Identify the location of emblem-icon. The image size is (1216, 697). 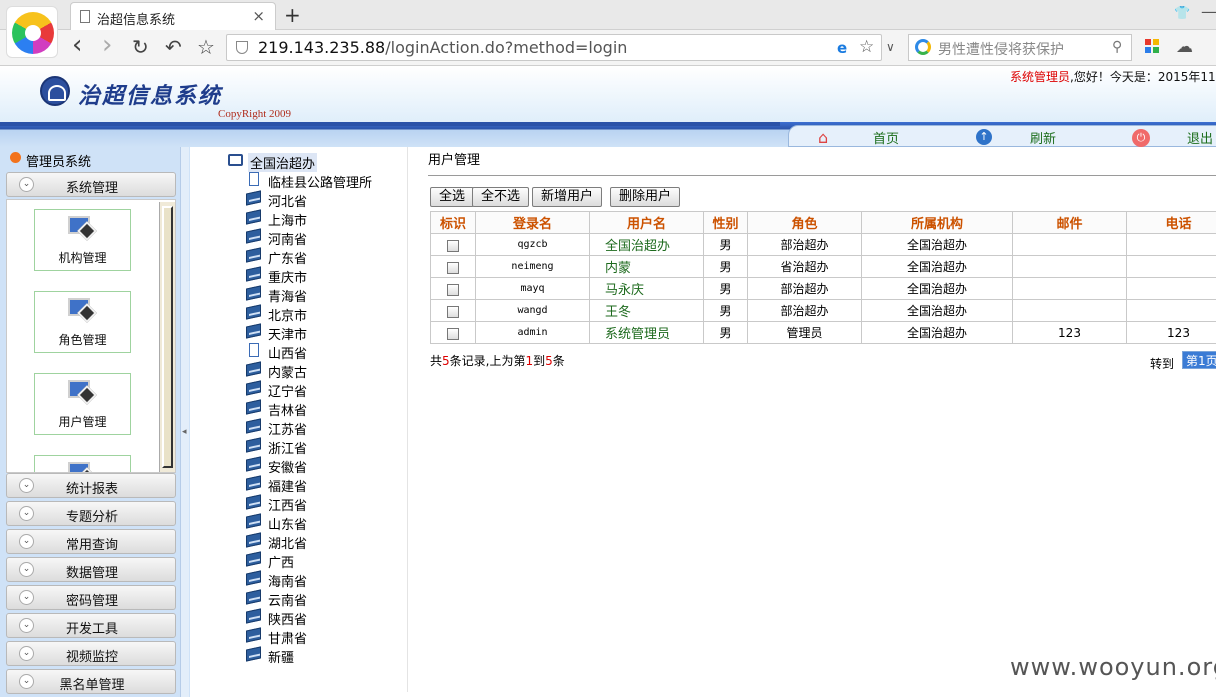
(55, 91).